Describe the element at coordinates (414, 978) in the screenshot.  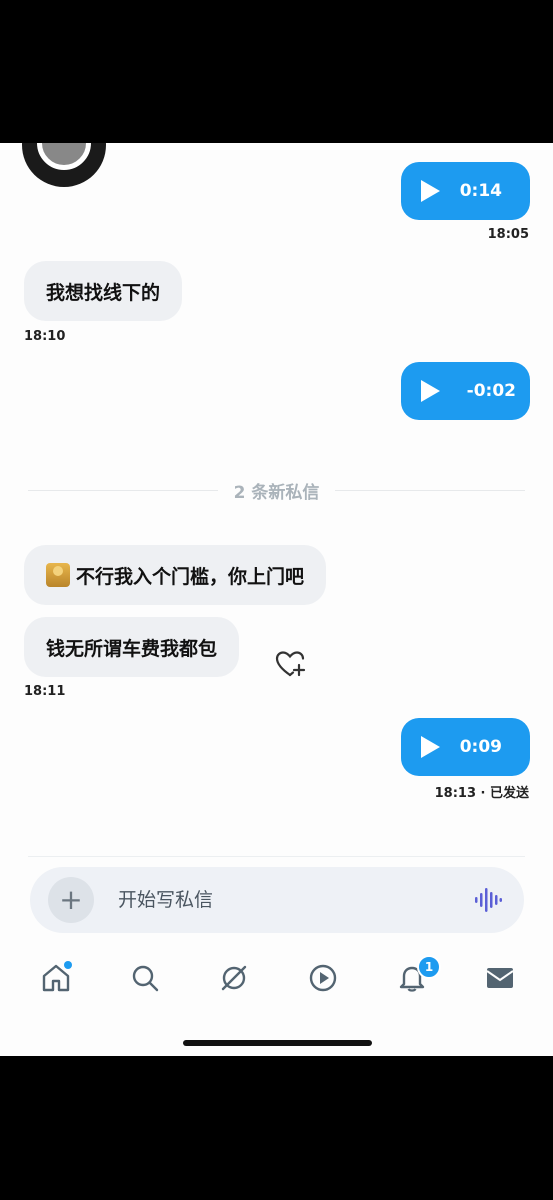
I see `nav-notifications: 1` at that location.